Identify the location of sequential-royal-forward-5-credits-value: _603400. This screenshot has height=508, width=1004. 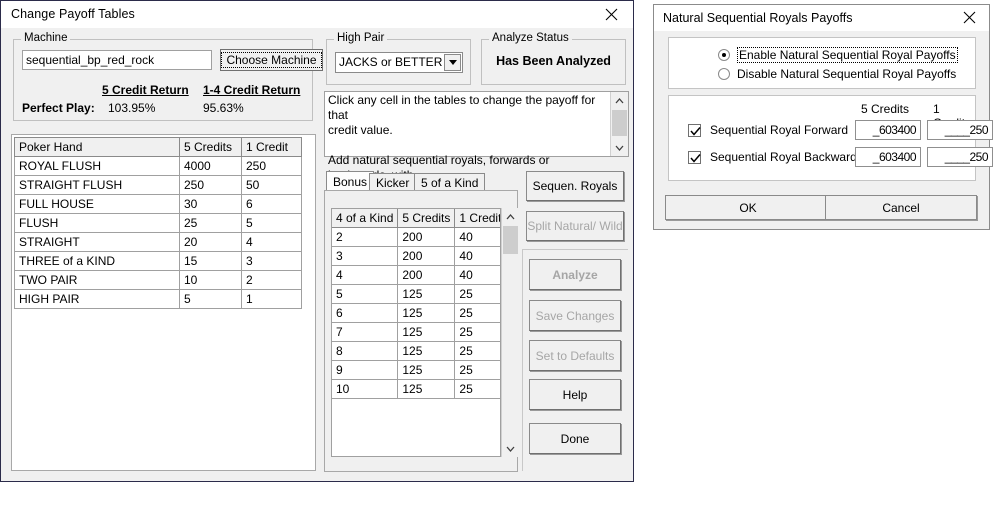
(894, 130).